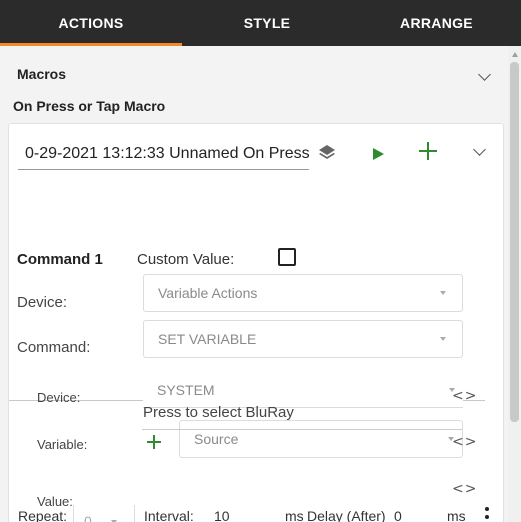 This screenshot has height=522, width=521. I want to click on device-label: Device:, so click(42, 302).